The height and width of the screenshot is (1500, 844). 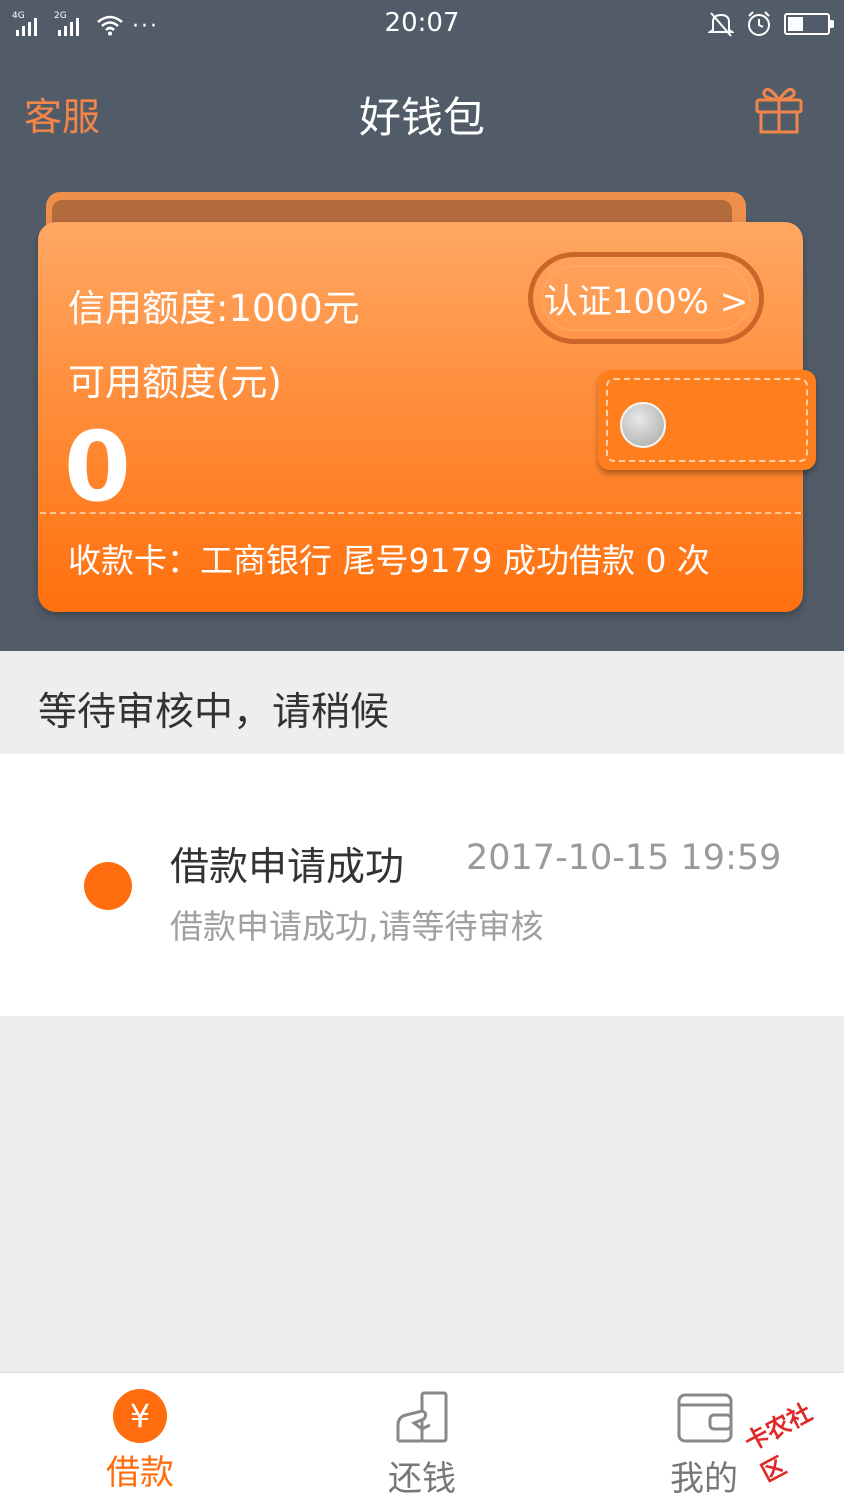 What do you see at coordinates (643, 425) in the screenshot?
I see `clasp-button-icon` at bounding box center [643, 425].